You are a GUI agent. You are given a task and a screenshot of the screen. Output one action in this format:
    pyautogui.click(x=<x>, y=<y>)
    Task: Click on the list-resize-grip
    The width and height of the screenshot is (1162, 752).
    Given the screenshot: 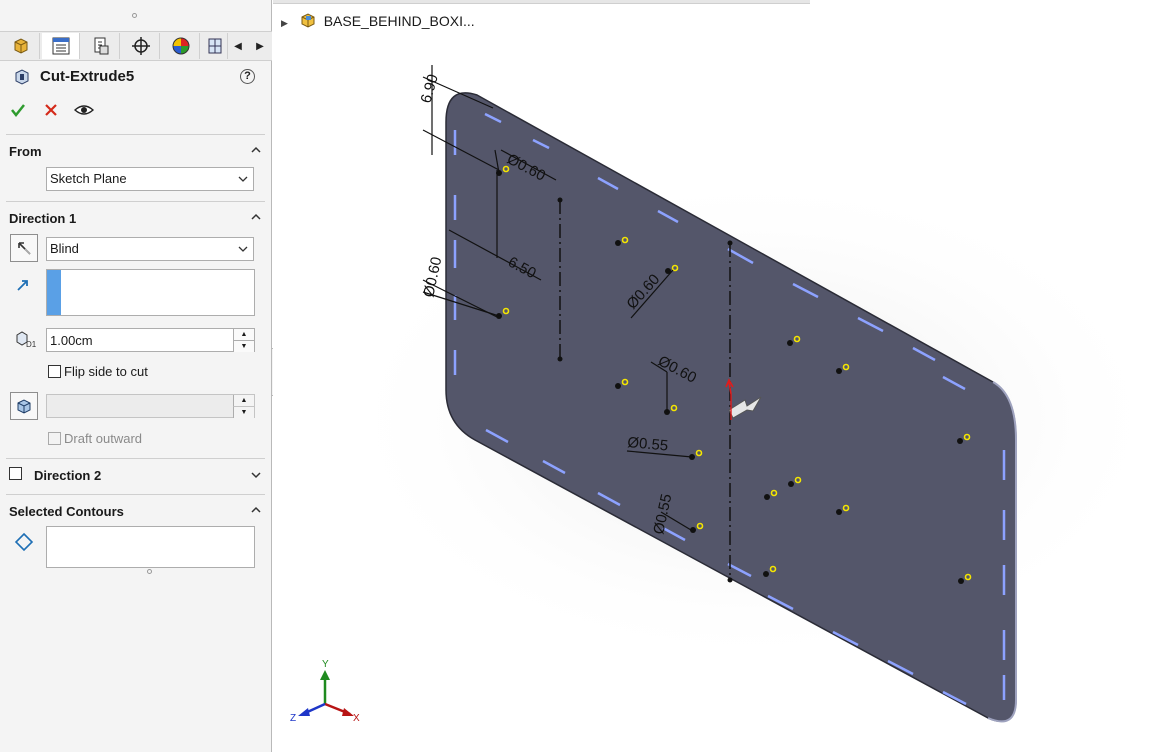 What is the action you would take?
    pyautogui.click(x=149, y=571)
    